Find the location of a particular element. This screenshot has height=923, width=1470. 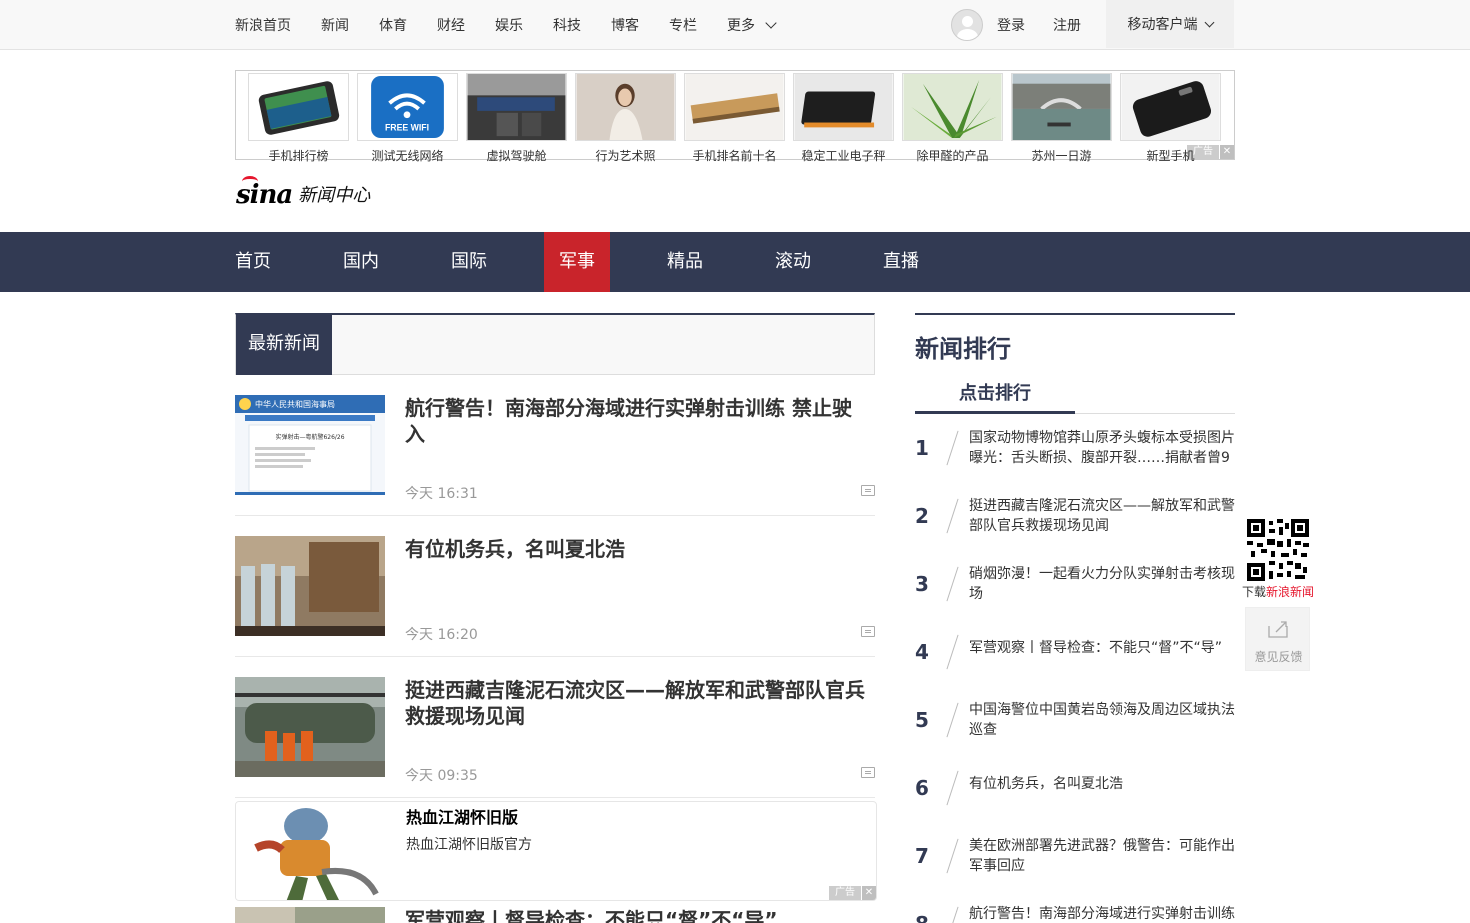

ranking-item: 6 有位机务兵，名叫夏北浩 is located at coordinates (1075, 800).